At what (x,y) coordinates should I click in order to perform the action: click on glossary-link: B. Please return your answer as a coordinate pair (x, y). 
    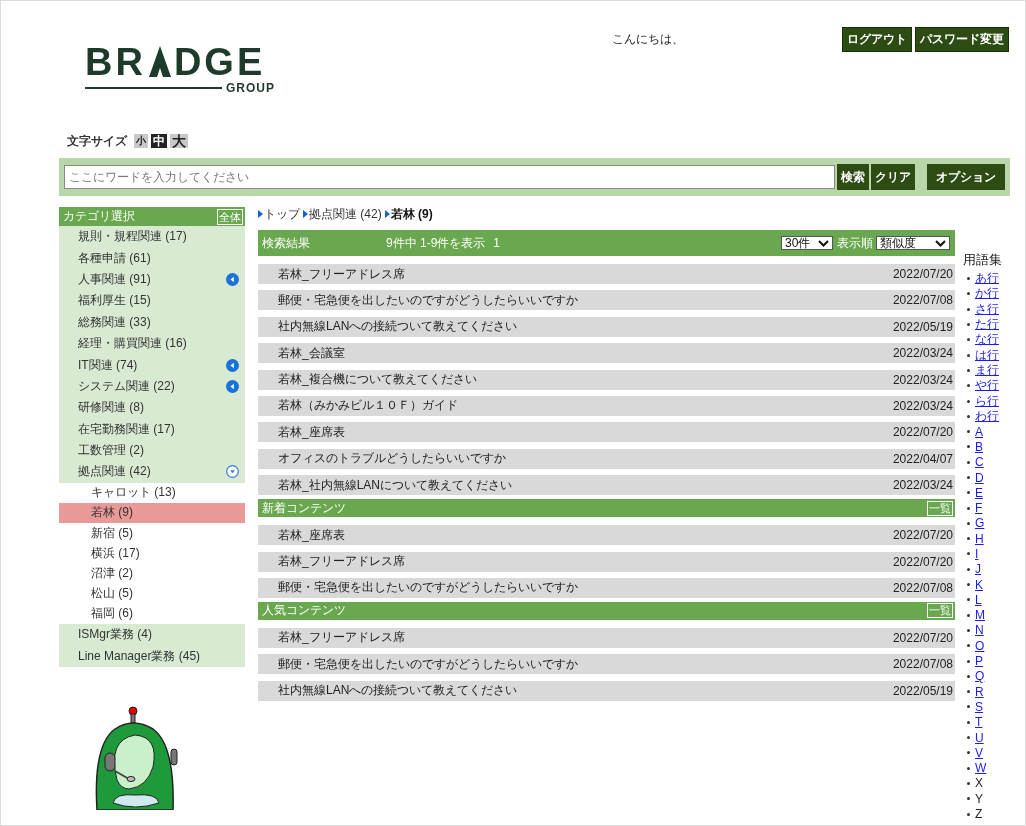
    Looking at the image, I should click on (979, 446).